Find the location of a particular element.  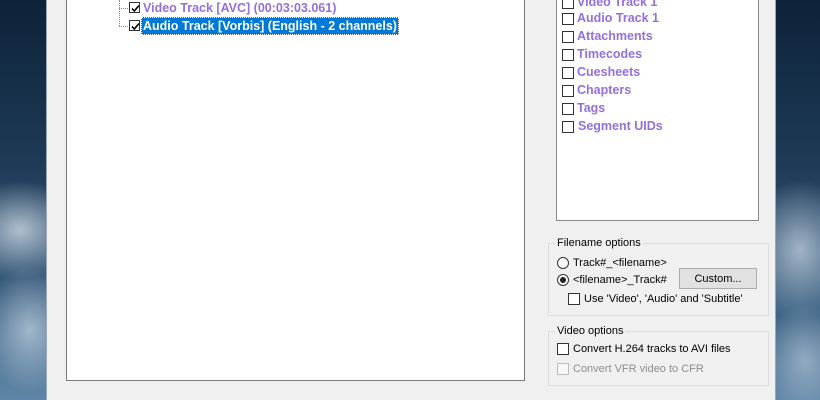

radio-filename-track-label: <filename>_Track# is located at coordinates (620, 280).